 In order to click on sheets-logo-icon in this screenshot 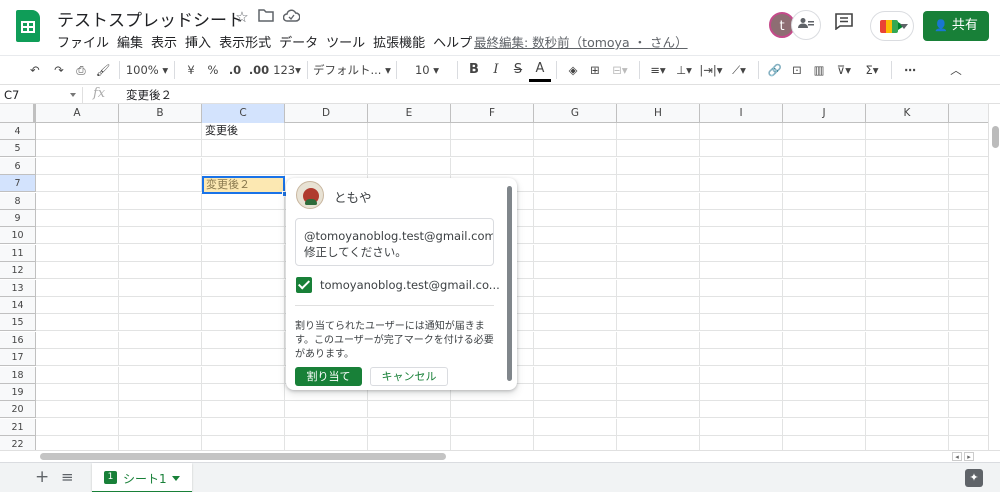, I will do `click(28, 26)`.